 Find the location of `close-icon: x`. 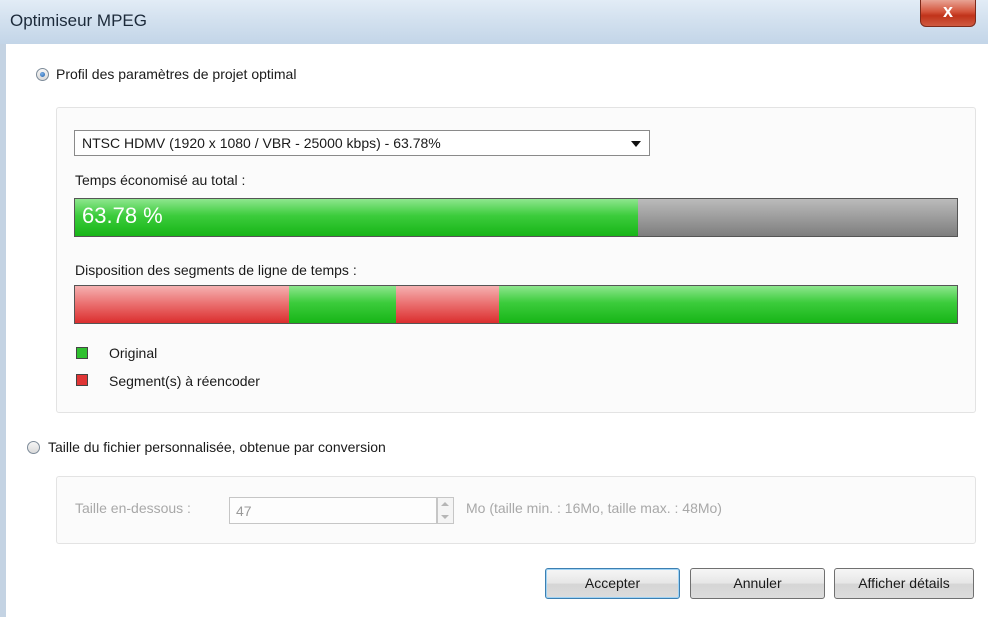

close-icon: x is located at coordinates (947, 11).